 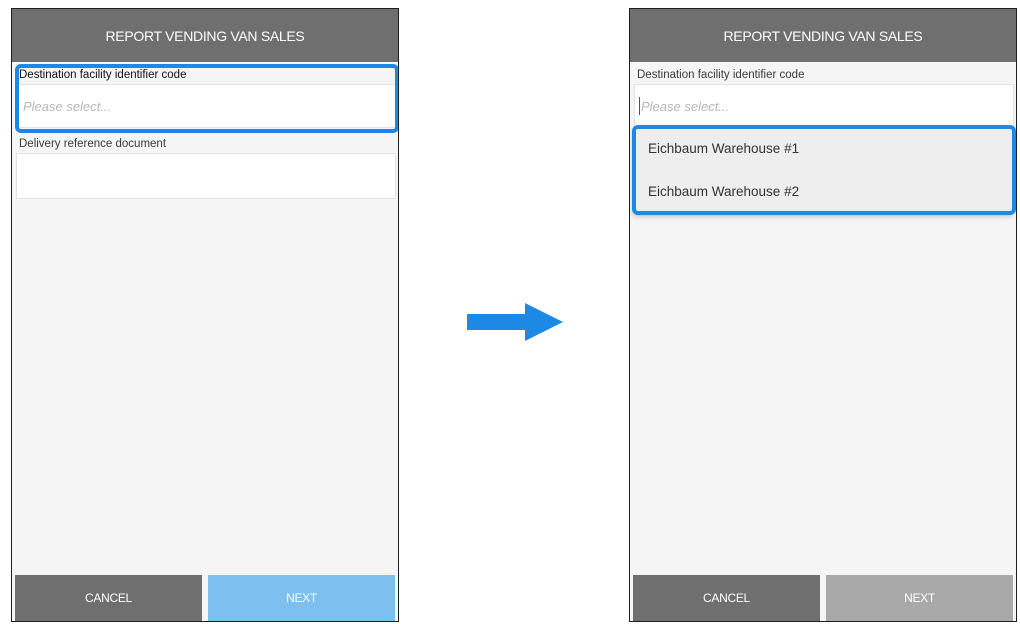 What do you see at coordinates (93, 144) in the screenshot?
I see `delivery-label: Delivery reference document` at bounding box center [93, 144].